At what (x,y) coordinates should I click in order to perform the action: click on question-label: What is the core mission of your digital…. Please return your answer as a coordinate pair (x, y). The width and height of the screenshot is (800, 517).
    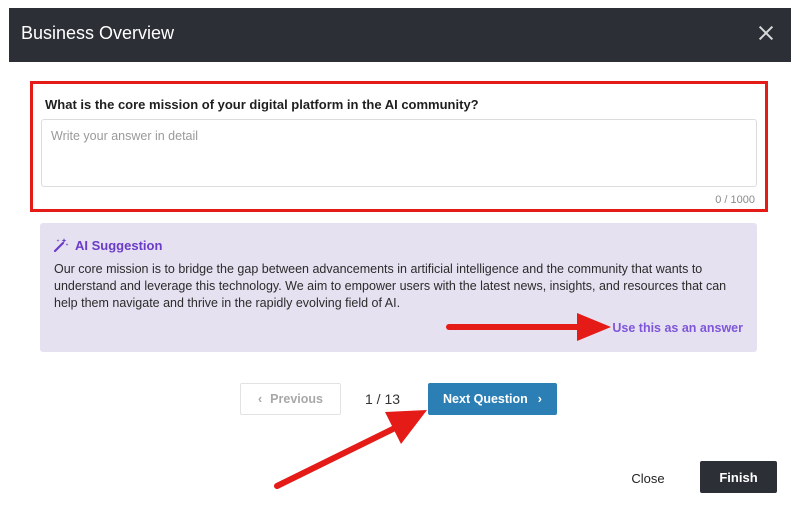
    Looking at the image, I should click on (262, 104).